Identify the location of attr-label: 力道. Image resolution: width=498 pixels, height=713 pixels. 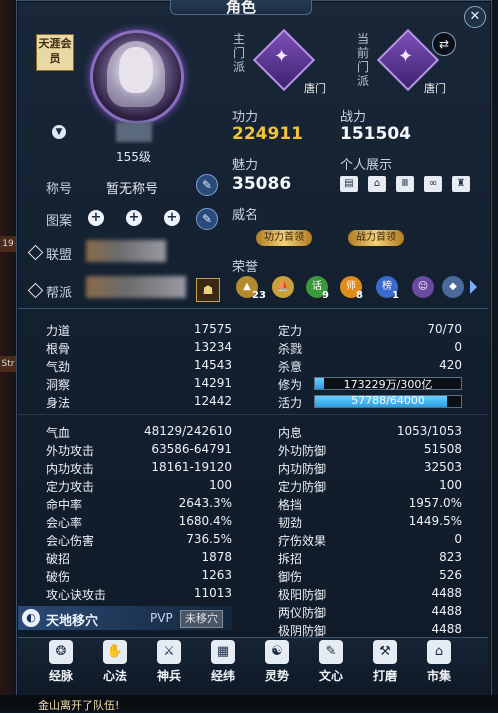
(58, 331).